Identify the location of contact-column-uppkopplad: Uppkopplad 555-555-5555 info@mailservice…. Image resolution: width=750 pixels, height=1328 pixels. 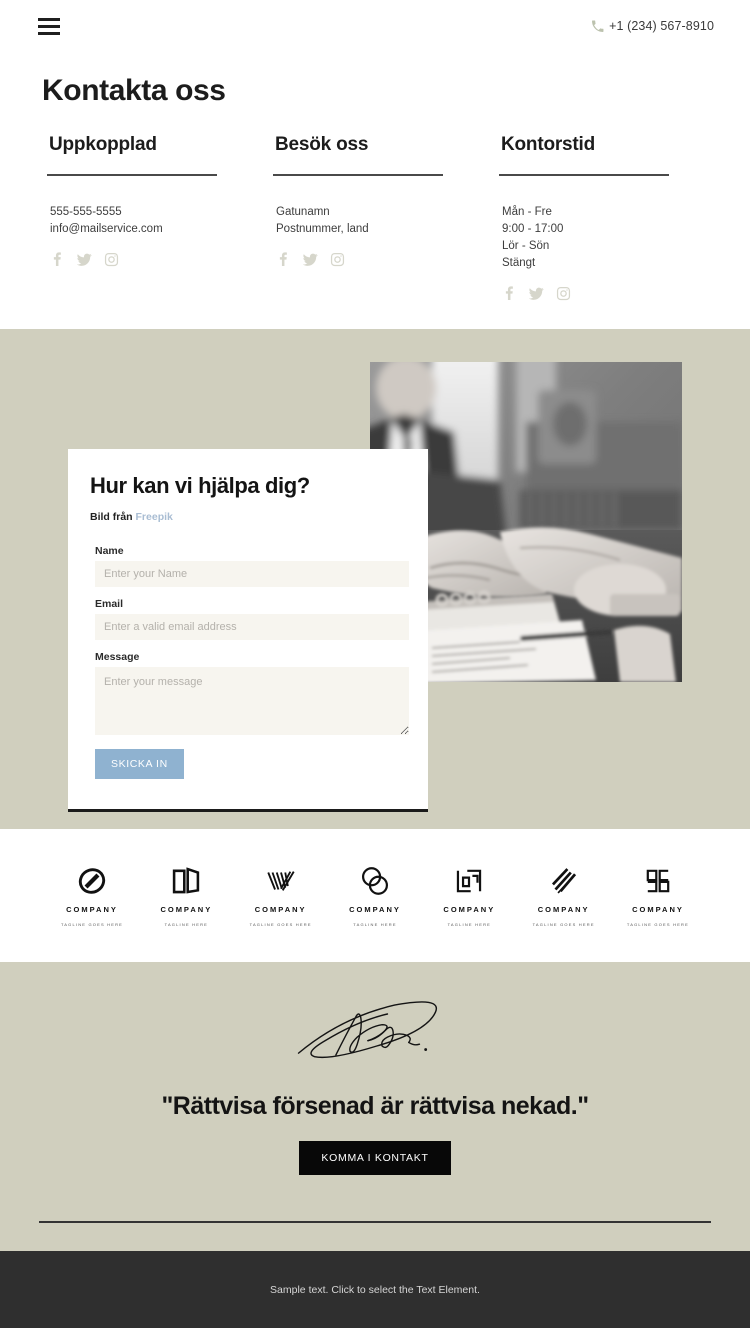
(151, 217).